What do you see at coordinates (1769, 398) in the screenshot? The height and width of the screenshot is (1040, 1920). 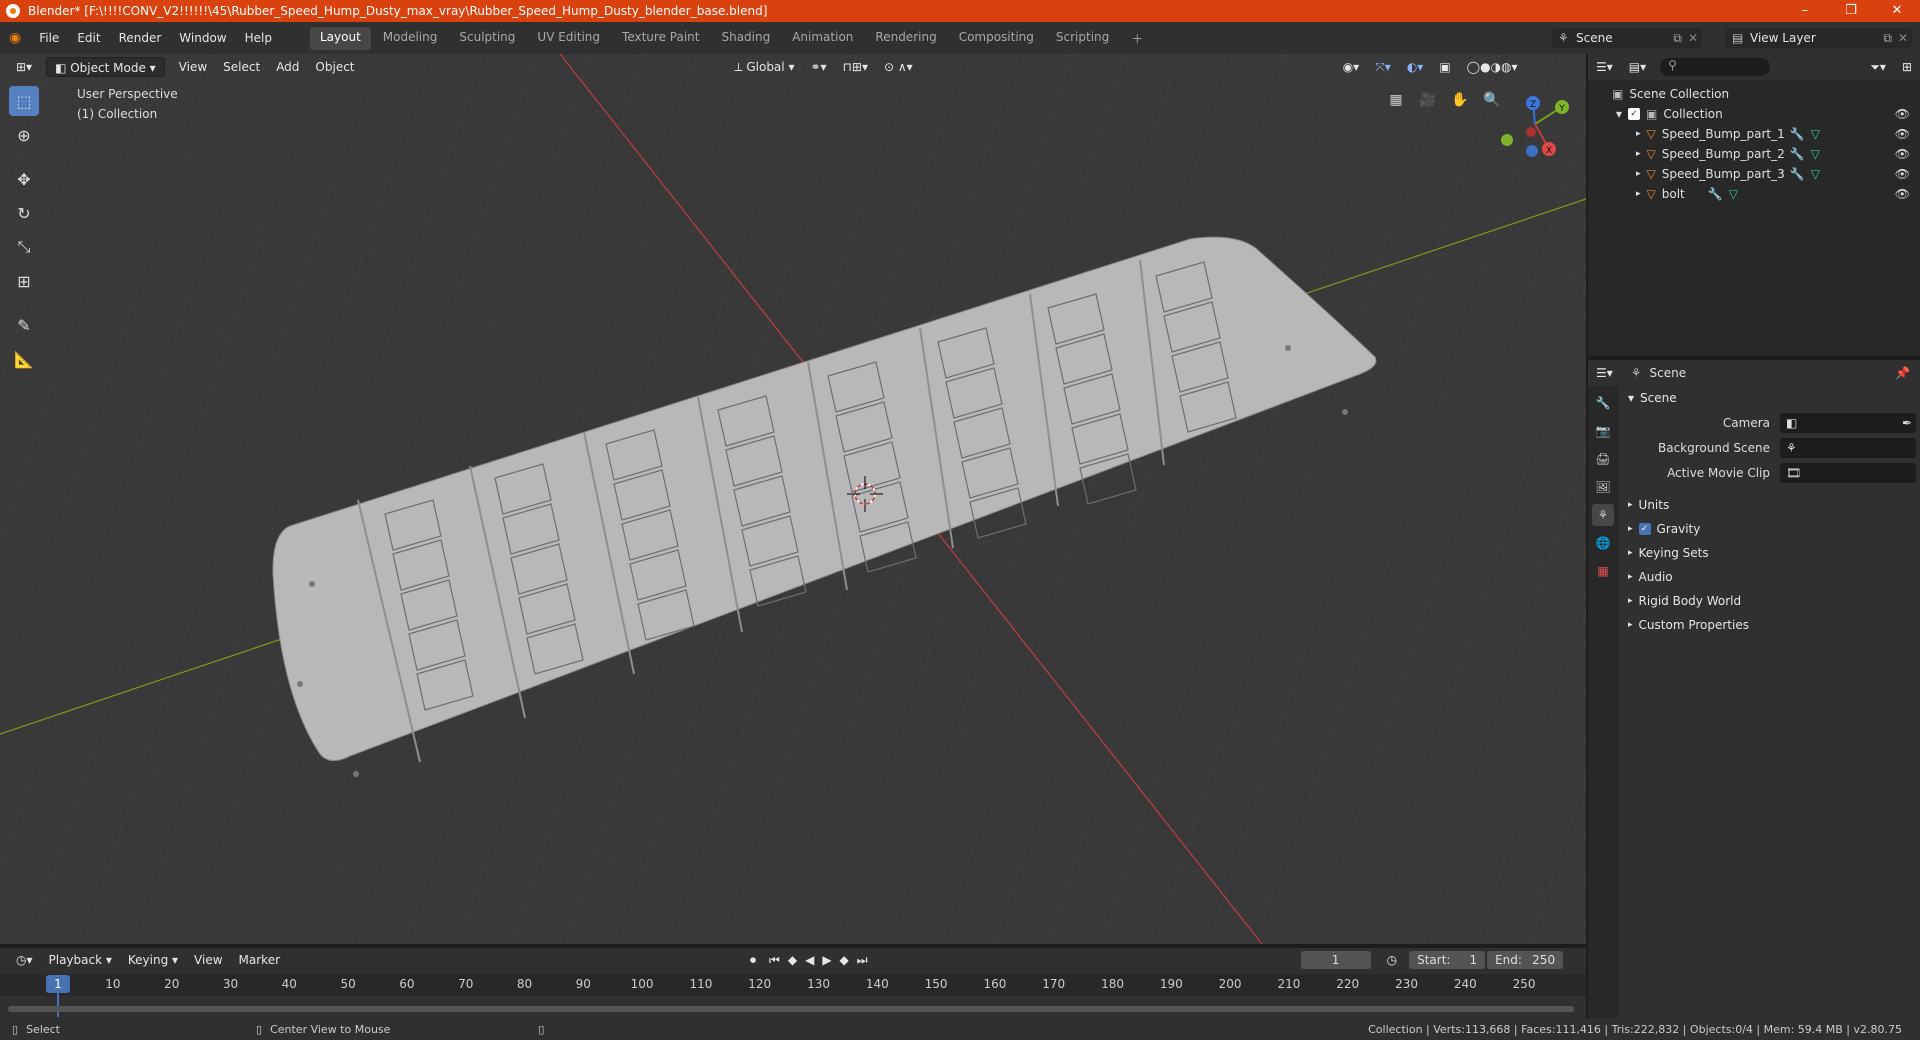 I see `scene-section-header: ▾ Scene` at bounding box center [1769, 398].